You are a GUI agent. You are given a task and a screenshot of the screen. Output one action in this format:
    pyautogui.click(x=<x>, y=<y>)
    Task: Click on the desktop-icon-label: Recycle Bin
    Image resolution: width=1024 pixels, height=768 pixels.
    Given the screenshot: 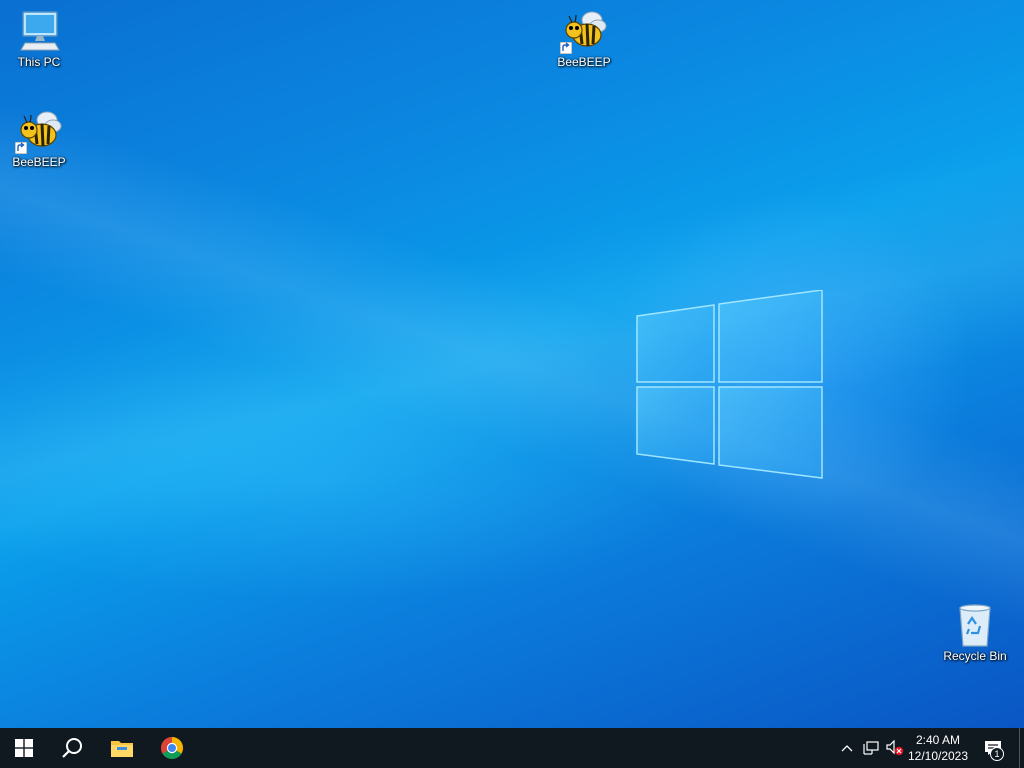 What is the action you would take?
    pyautogui.click(x=975, y=656)
    